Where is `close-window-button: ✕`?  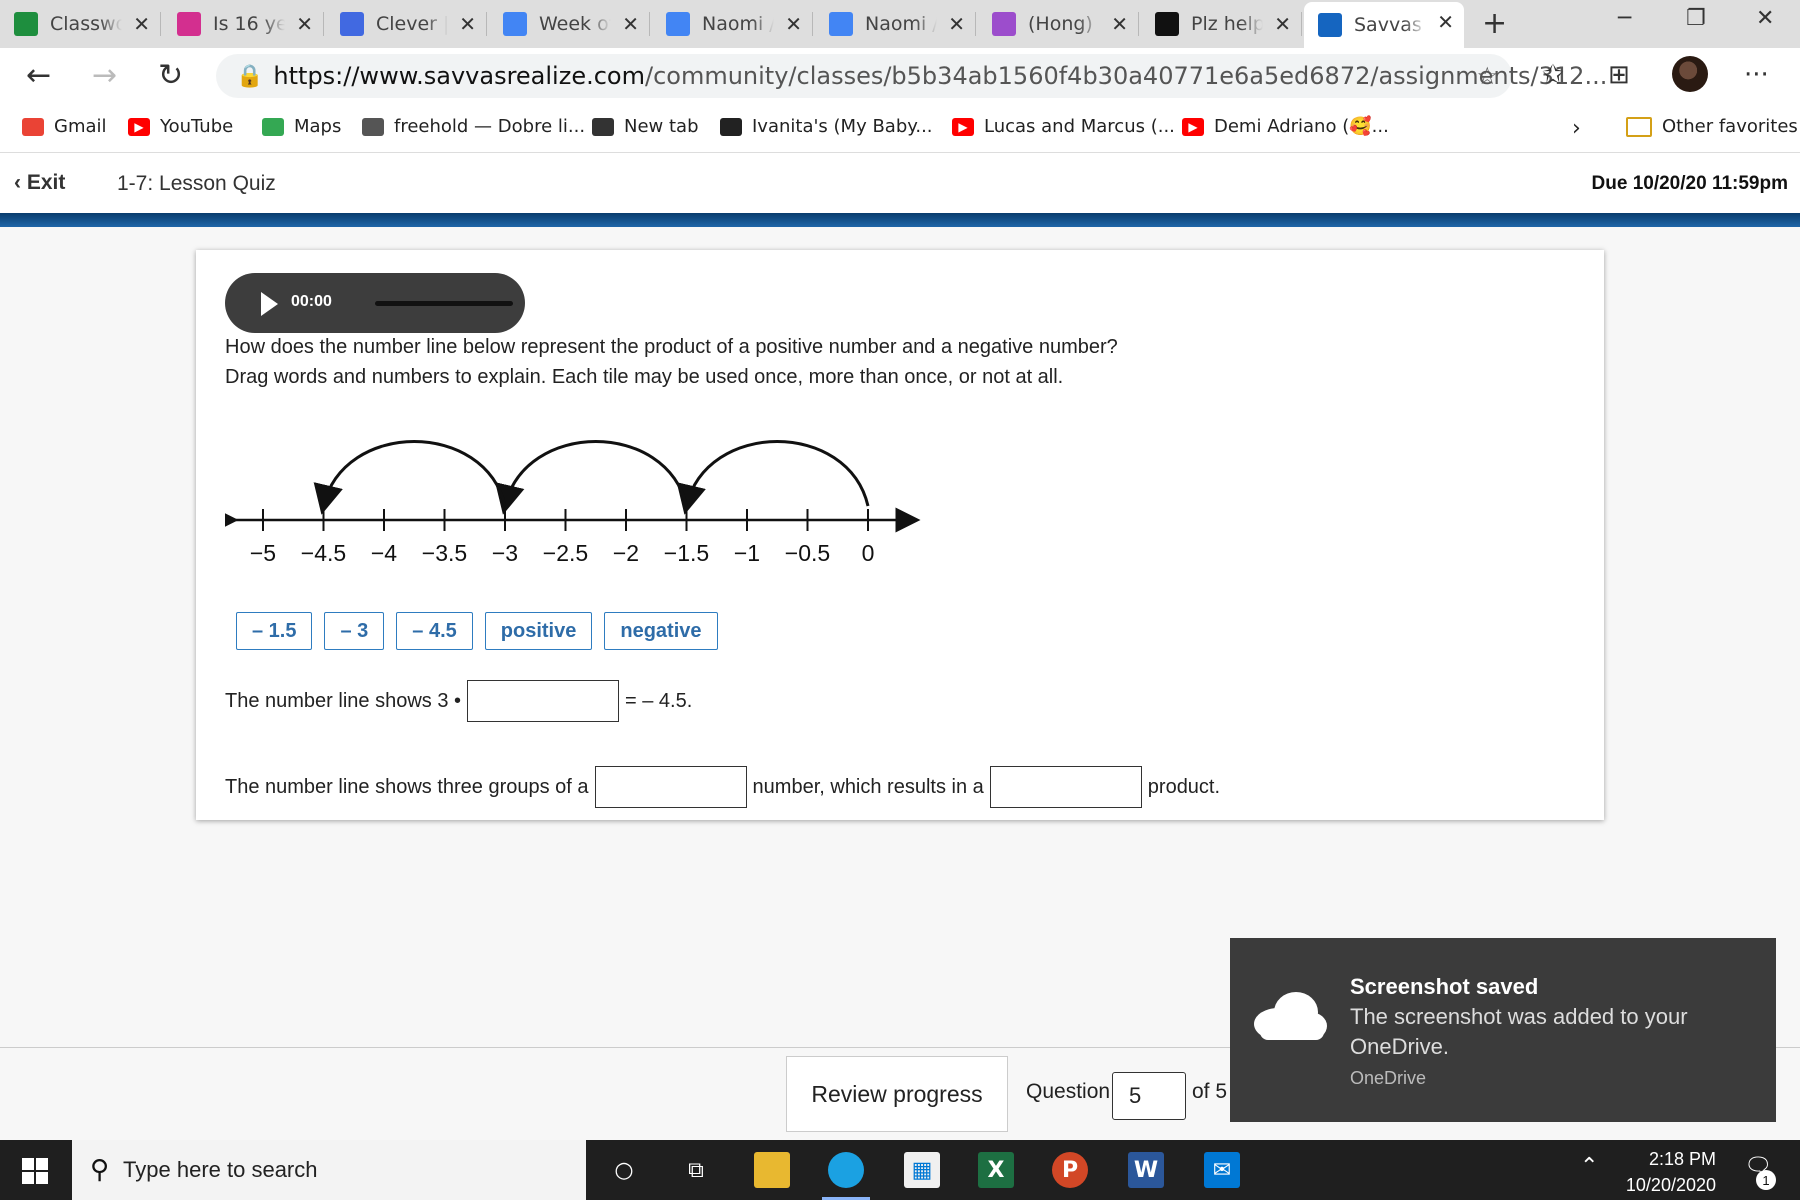
close-window-button: ✕ is located at coordinates (1765, 18).